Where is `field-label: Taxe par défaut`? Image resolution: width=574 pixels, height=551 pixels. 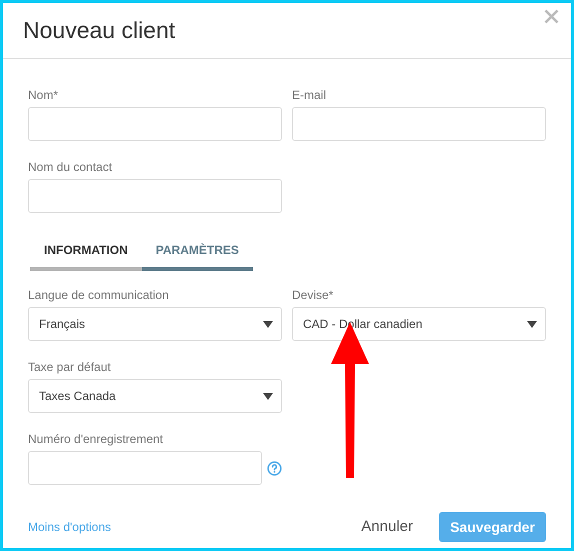
field-label: Taxe par défaut is located at coordinates (70, 367).